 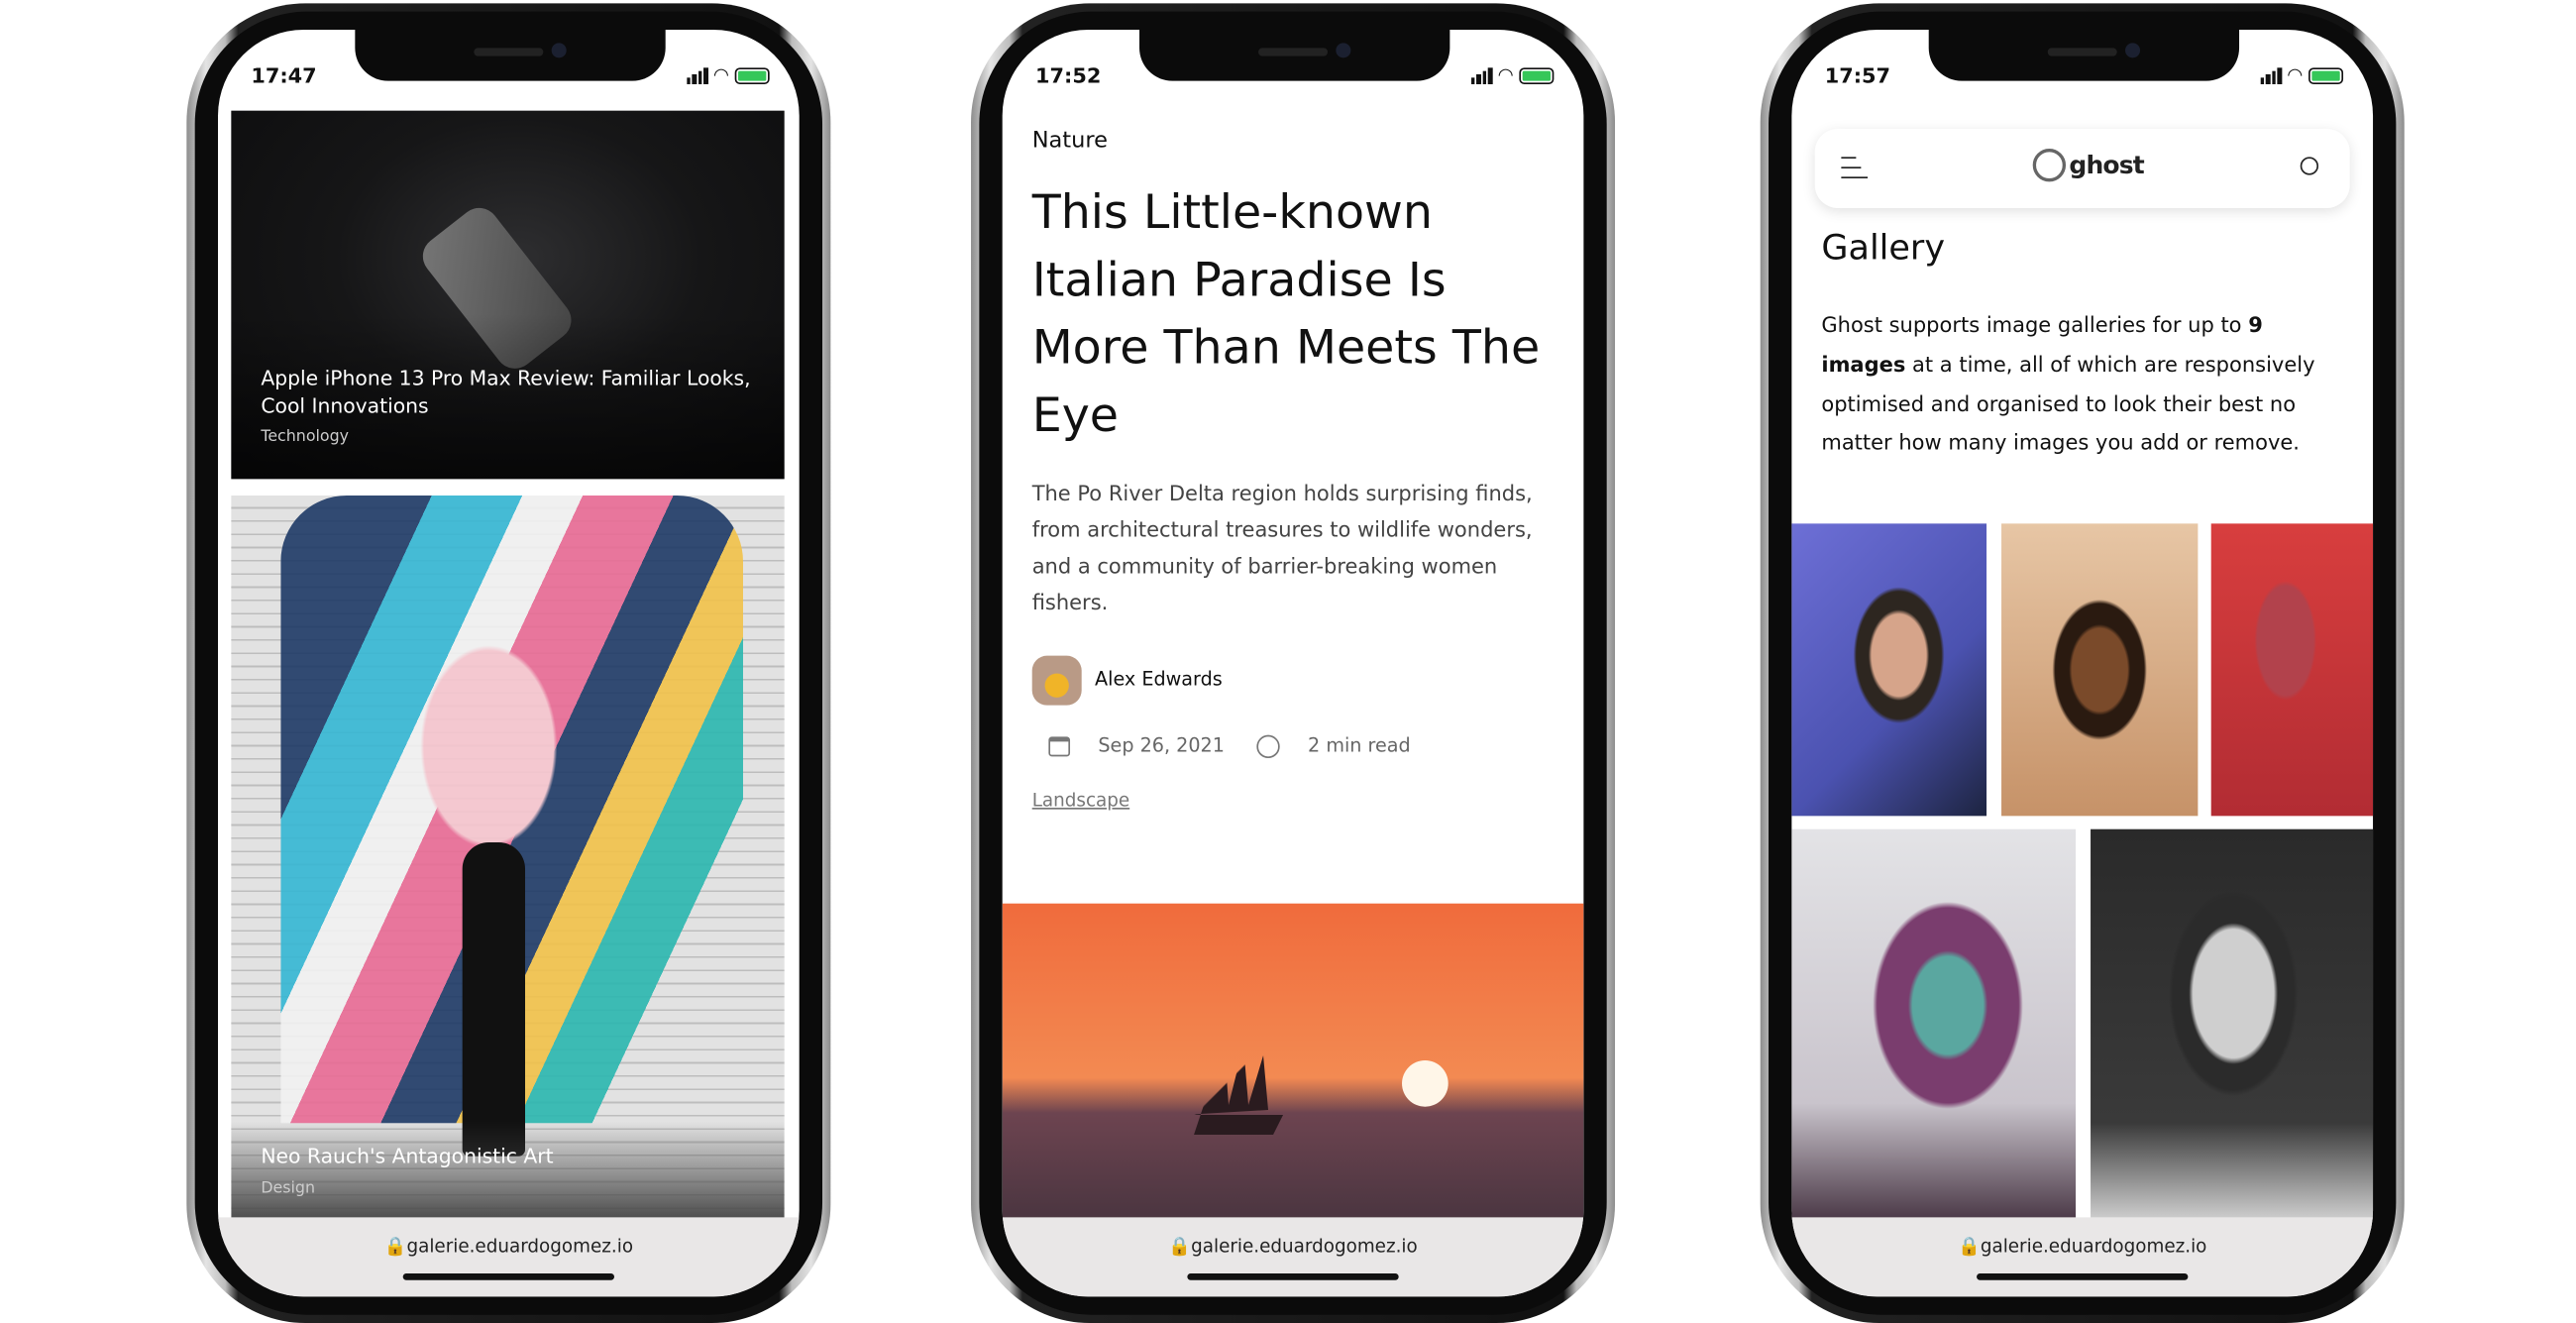 I want to click on search-icon, so click(x=2309, y=166).